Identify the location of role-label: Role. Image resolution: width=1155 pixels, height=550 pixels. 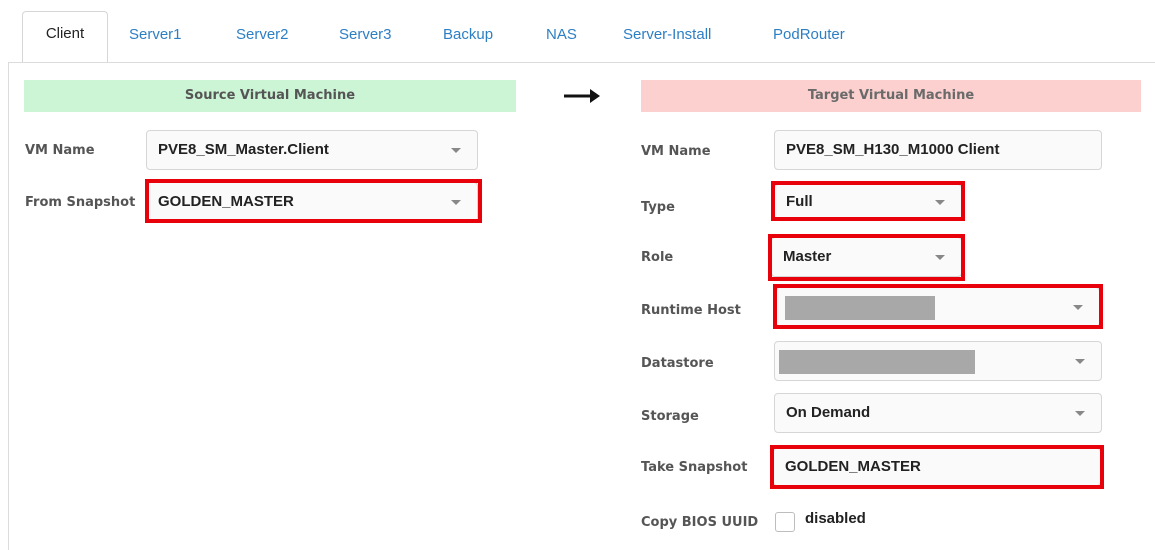
(657, 257).